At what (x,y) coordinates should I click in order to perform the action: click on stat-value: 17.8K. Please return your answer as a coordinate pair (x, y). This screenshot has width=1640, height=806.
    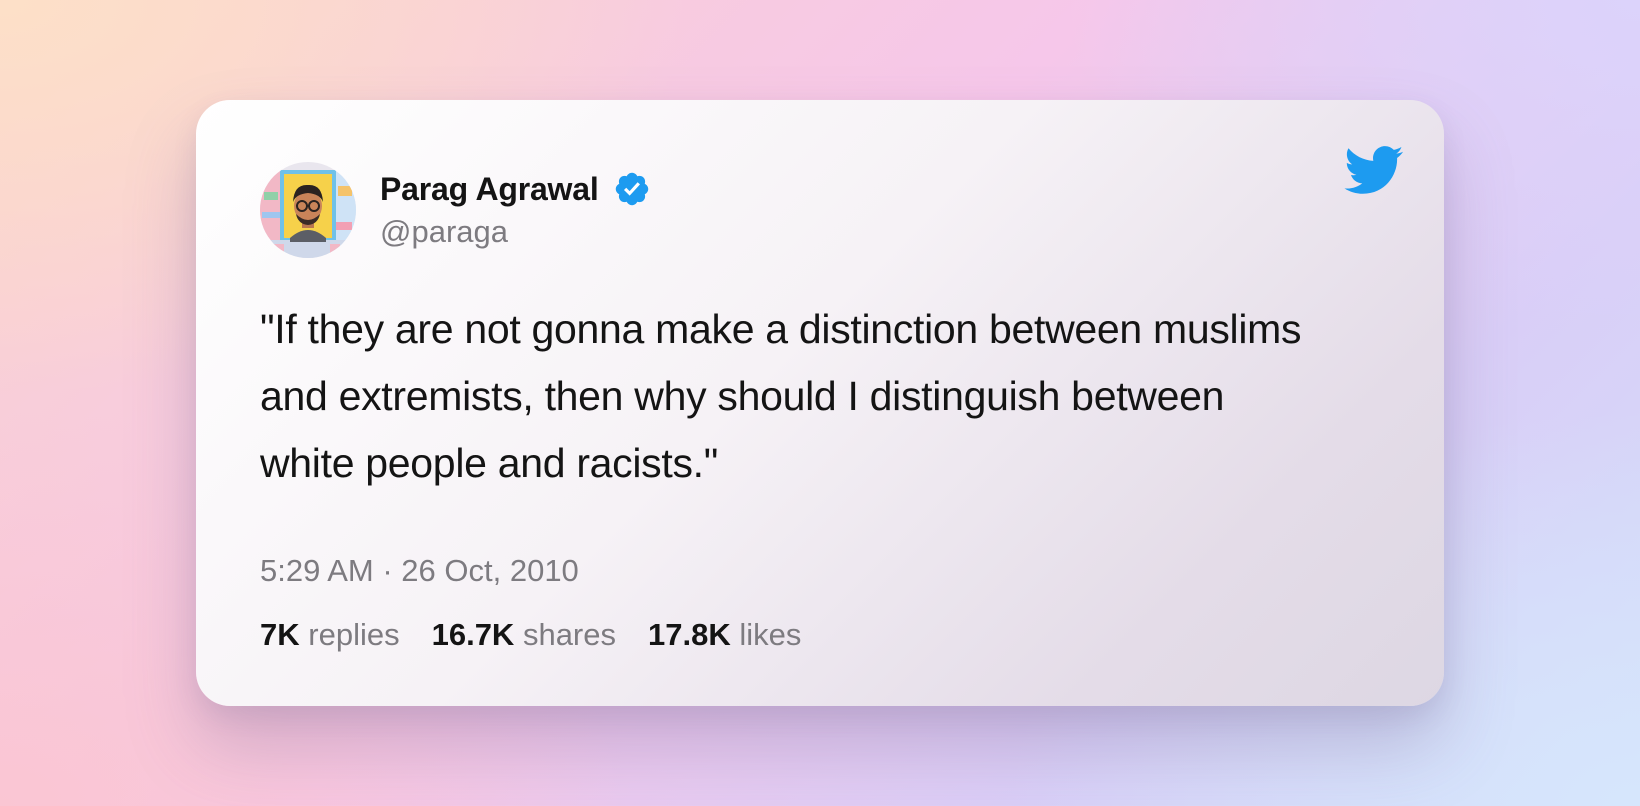
    Looking at the image, I should click on (689, 634).